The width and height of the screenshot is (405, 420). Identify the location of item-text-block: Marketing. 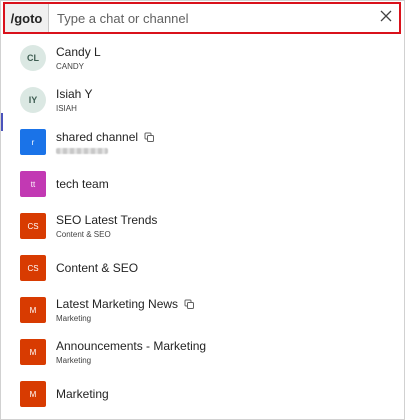
(82, 394).